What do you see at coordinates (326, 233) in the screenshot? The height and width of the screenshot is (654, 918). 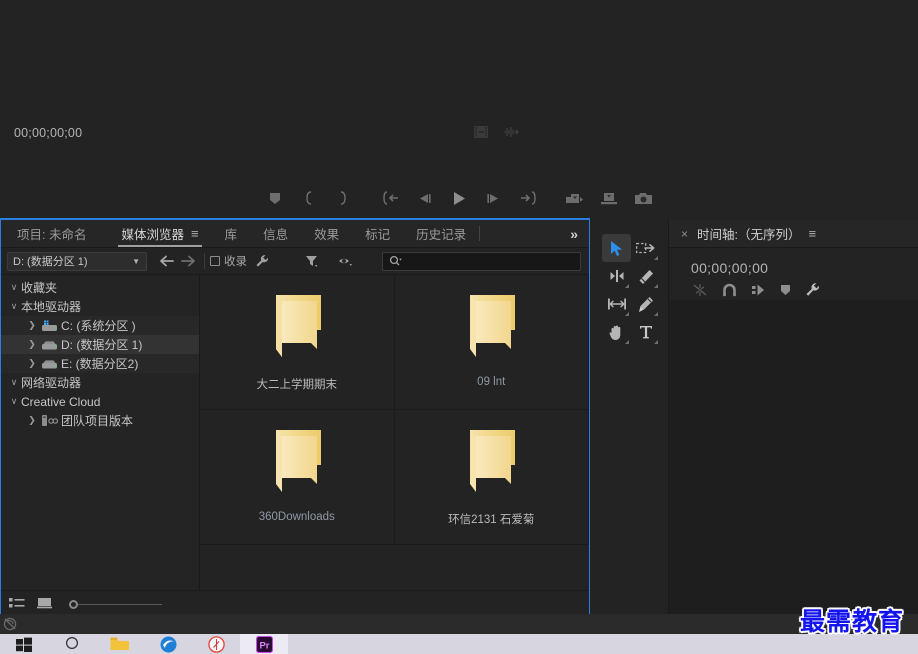 I see `tab-effects: 效果` at bounding box center [326, 233].